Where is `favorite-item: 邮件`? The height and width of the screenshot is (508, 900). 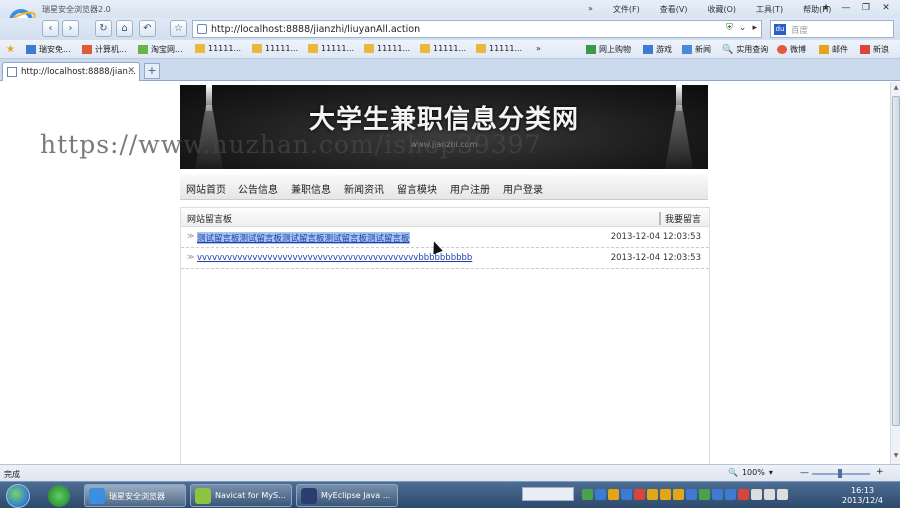
favorite-item: 邮件 is located at coordinates (833, 49).